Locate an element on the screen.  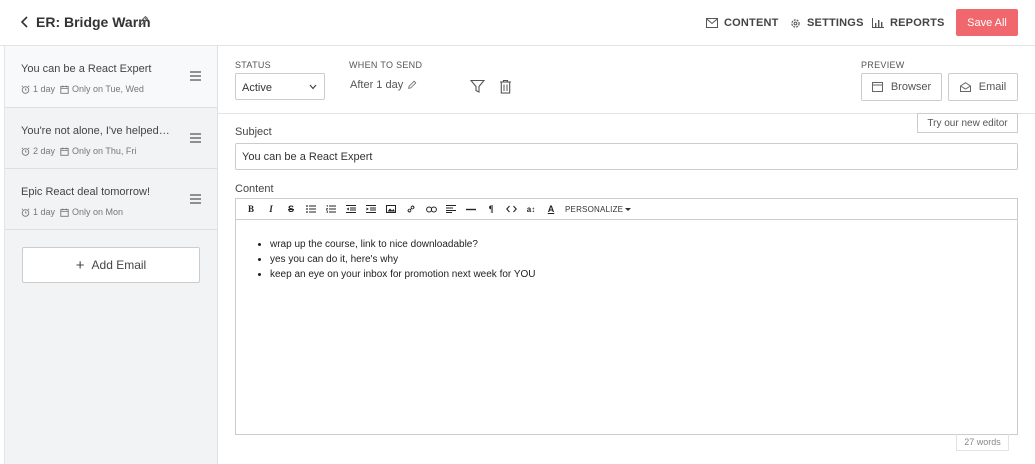
email-item-subject: You can be a React Expert is located at coordinates (86, 69).